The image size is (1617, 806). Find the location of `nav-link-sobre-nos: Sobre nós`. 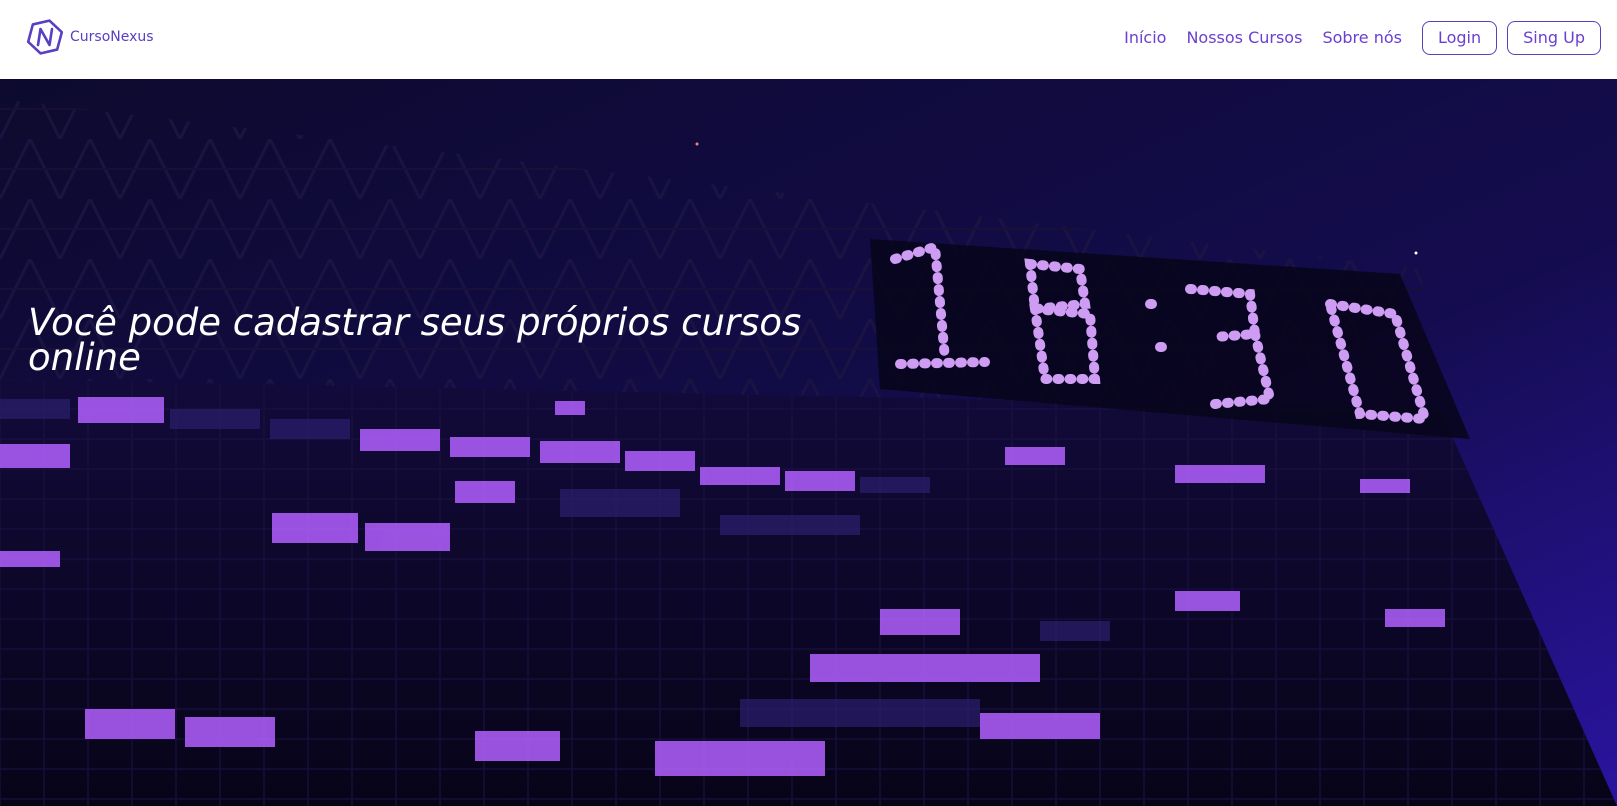

nav-link-sobre-nos: Sobre nós is located at coordinates (1362, 37).